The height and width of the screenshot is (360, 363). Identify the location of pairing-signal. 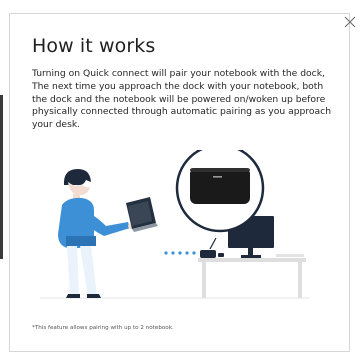
(180, 253).